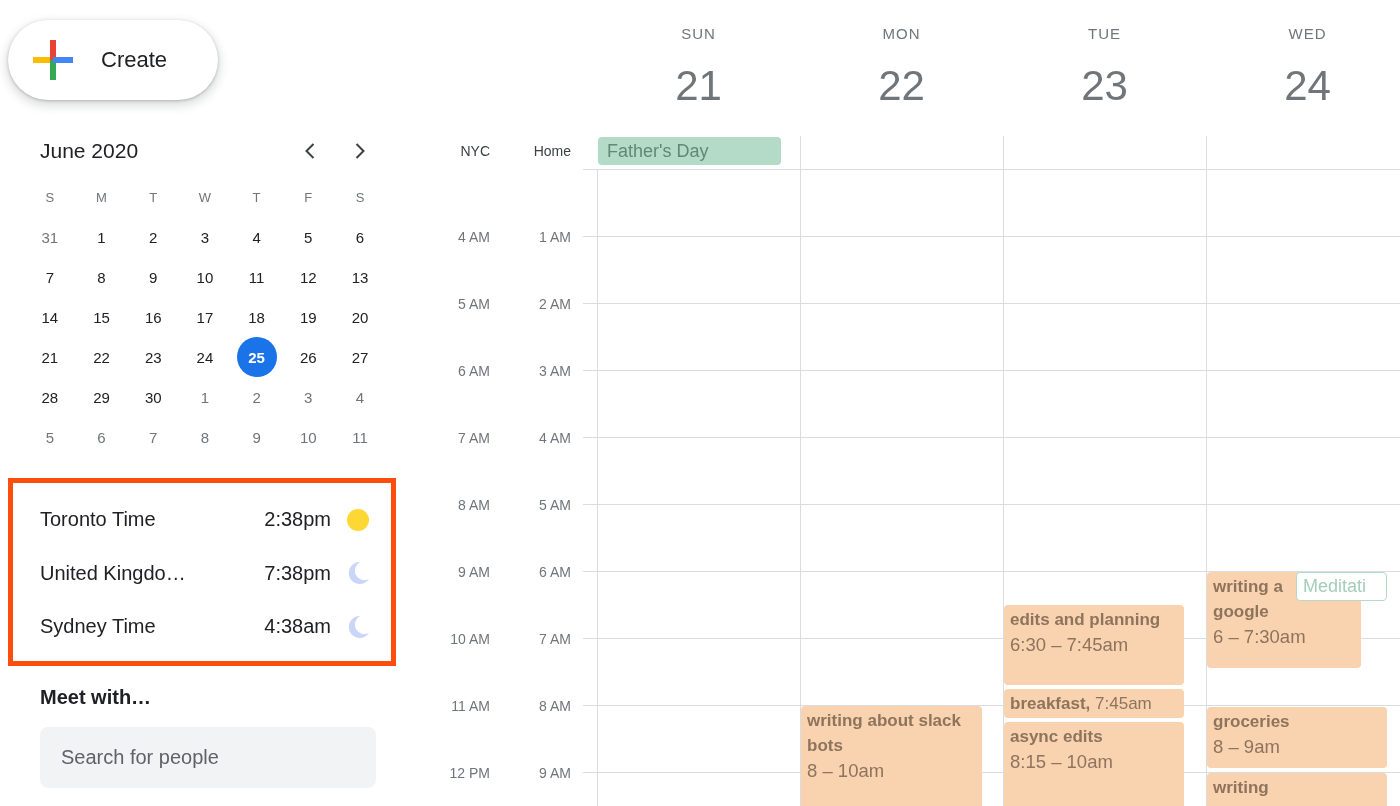  What do you see at coordinates (297, 573) in the screenshot?
I see `clock-time: 7:38pm` at bounding box center [297, 573].